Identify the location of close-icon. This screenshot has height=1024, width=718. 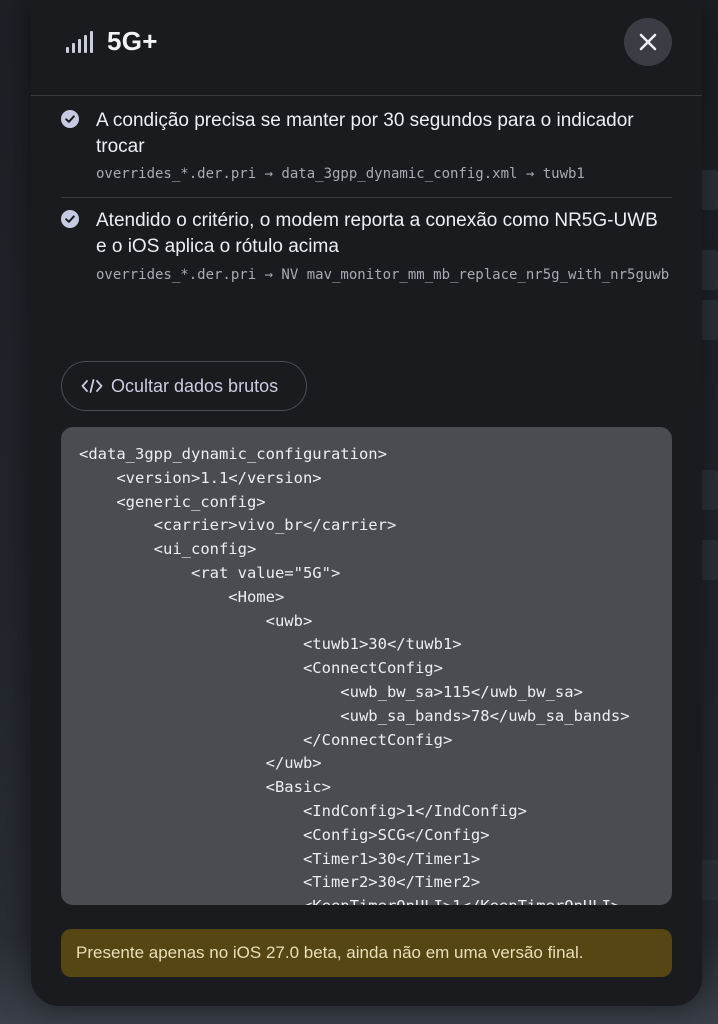
(648, 42).